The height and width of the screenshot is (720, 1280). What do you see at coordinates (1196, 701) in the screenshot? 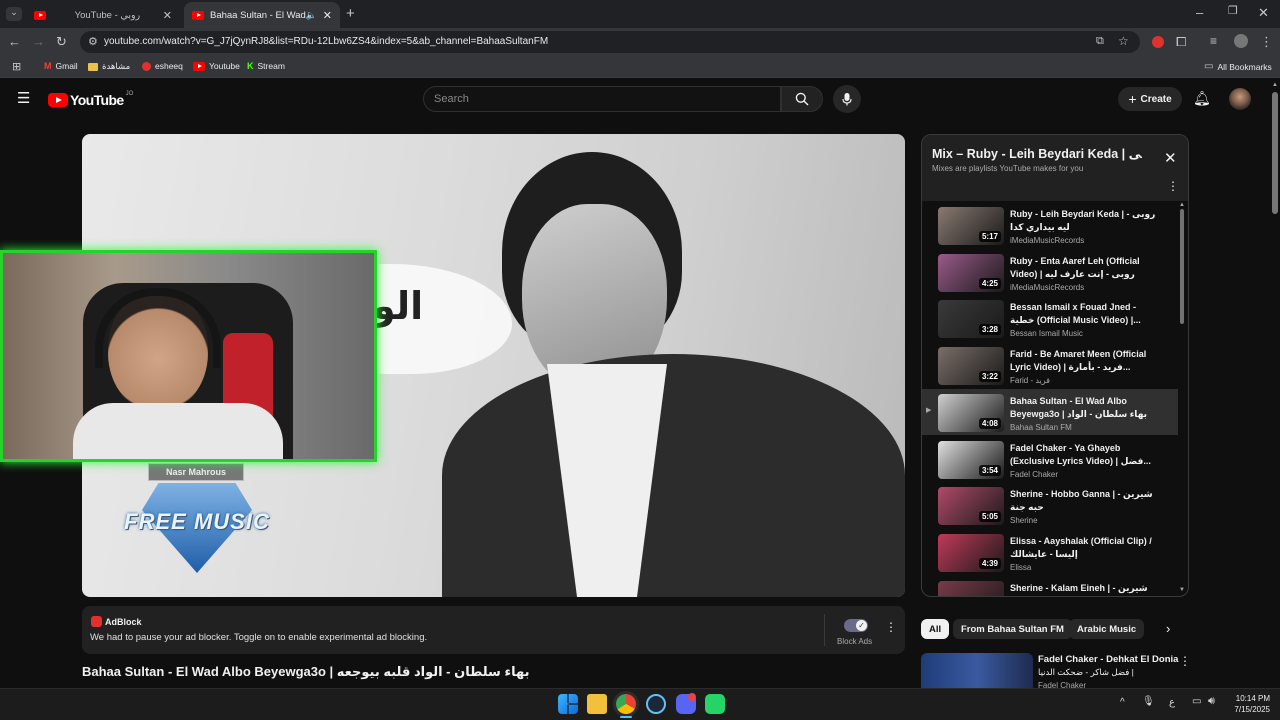
I see `network-icon: ▭` at bounding box center [1196, 701].